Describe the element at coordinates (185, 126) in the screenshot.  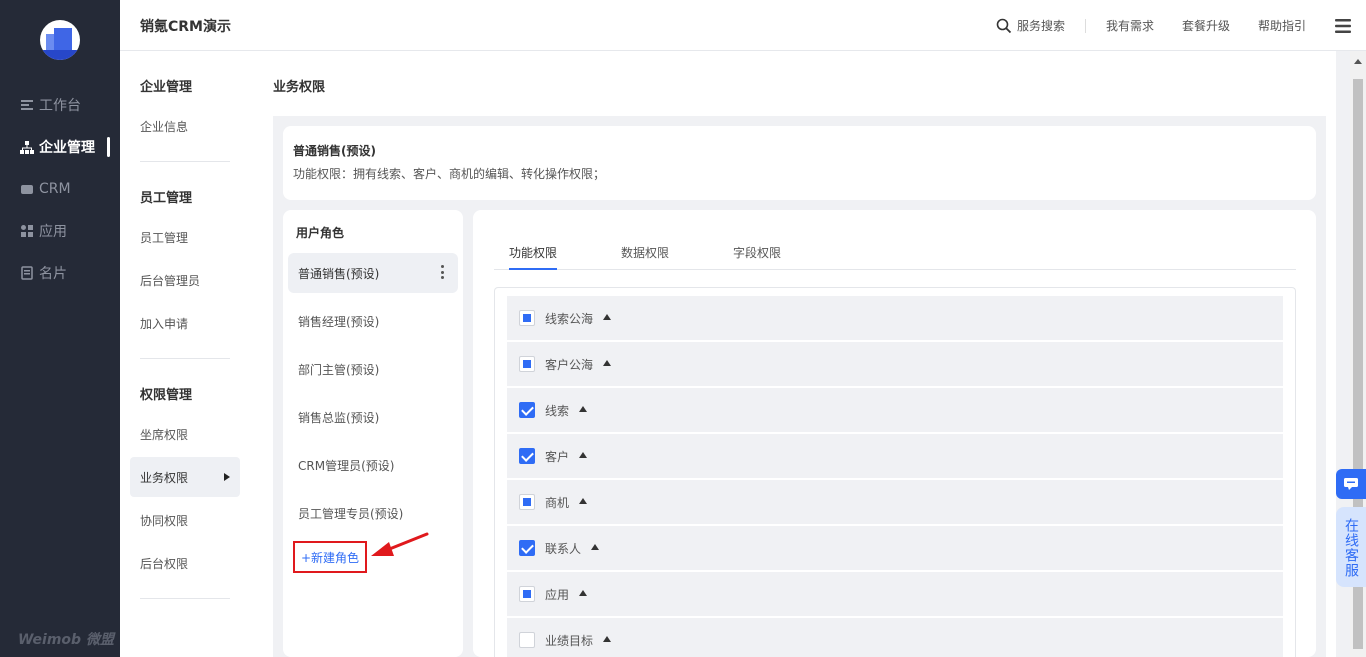
I see `sidebar-item-enterprise-info: 企业信息` at that location.